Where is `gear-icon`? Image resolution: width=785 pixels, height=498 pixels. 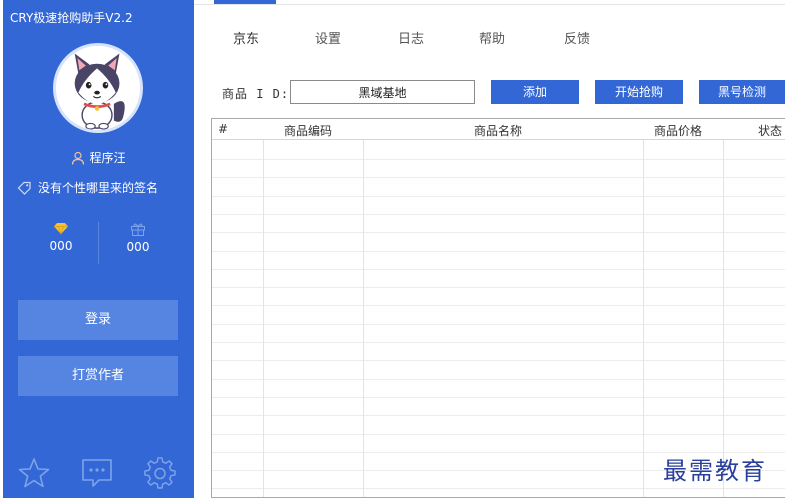
gear-icon is located at coordinates (160, 473).